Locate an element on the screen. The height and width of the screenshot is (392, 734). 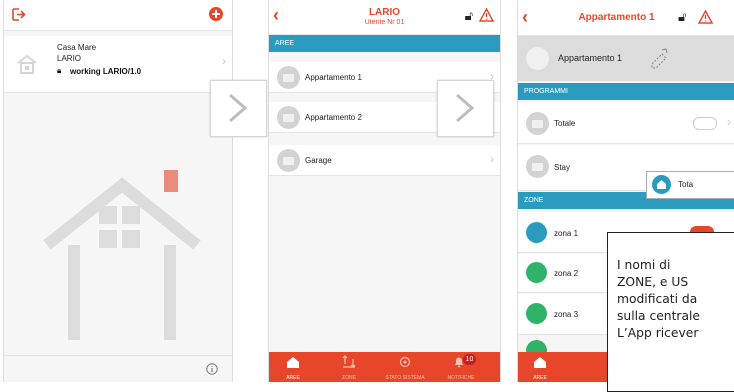
area-label: Appartamento 2 is located at coordinates (333, 117).